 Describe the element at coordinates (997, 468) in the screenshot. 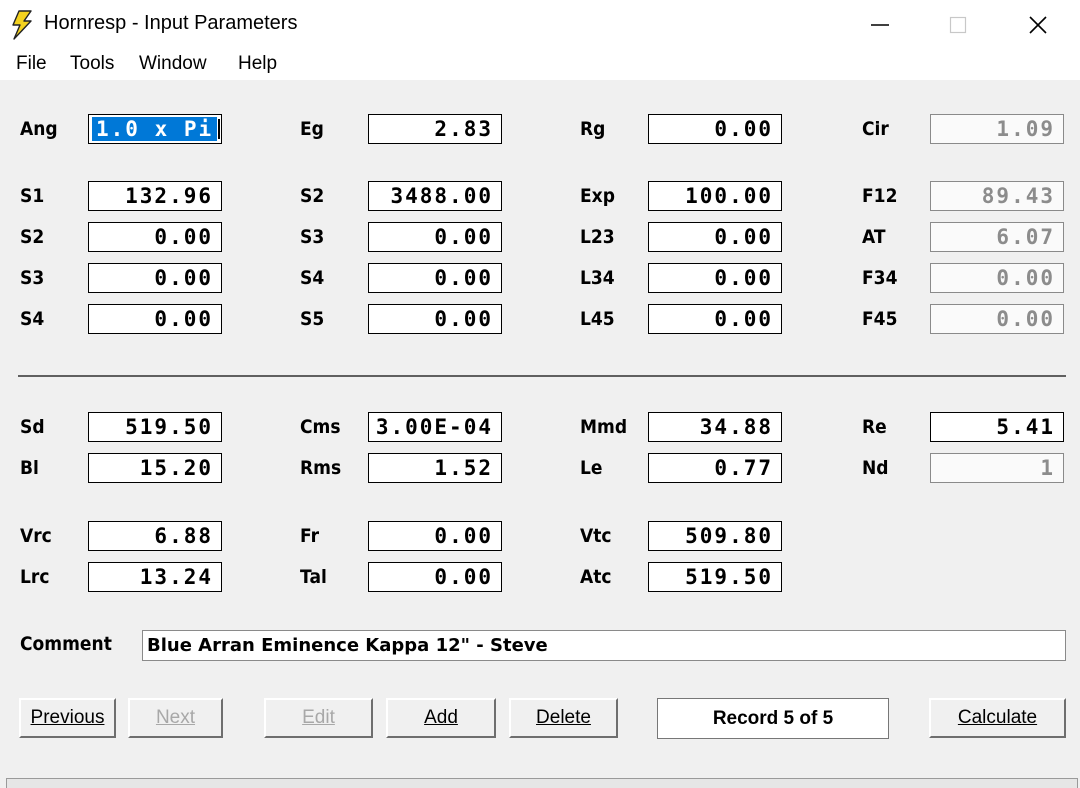

I see `field-nd: 1` at that location.